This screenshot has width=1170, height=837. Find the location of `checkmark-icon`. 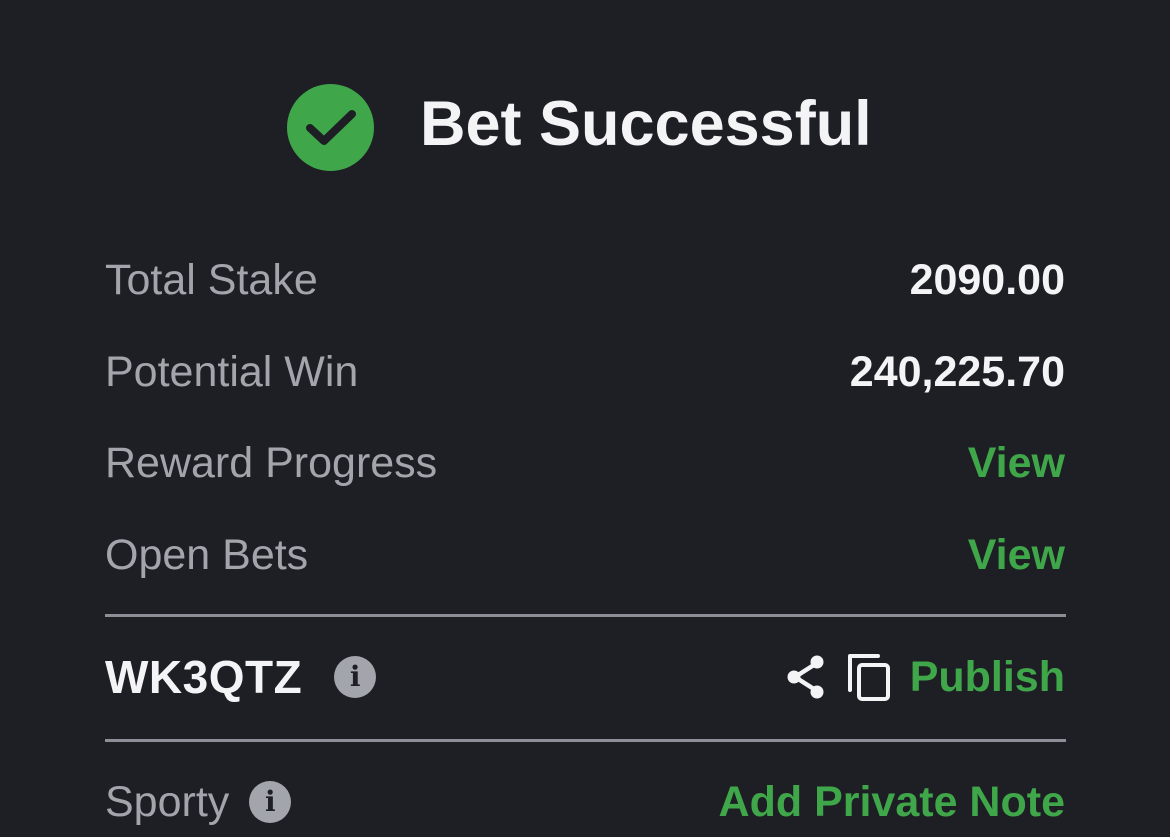

checkmark-icon is located at coordinates (330, 127).